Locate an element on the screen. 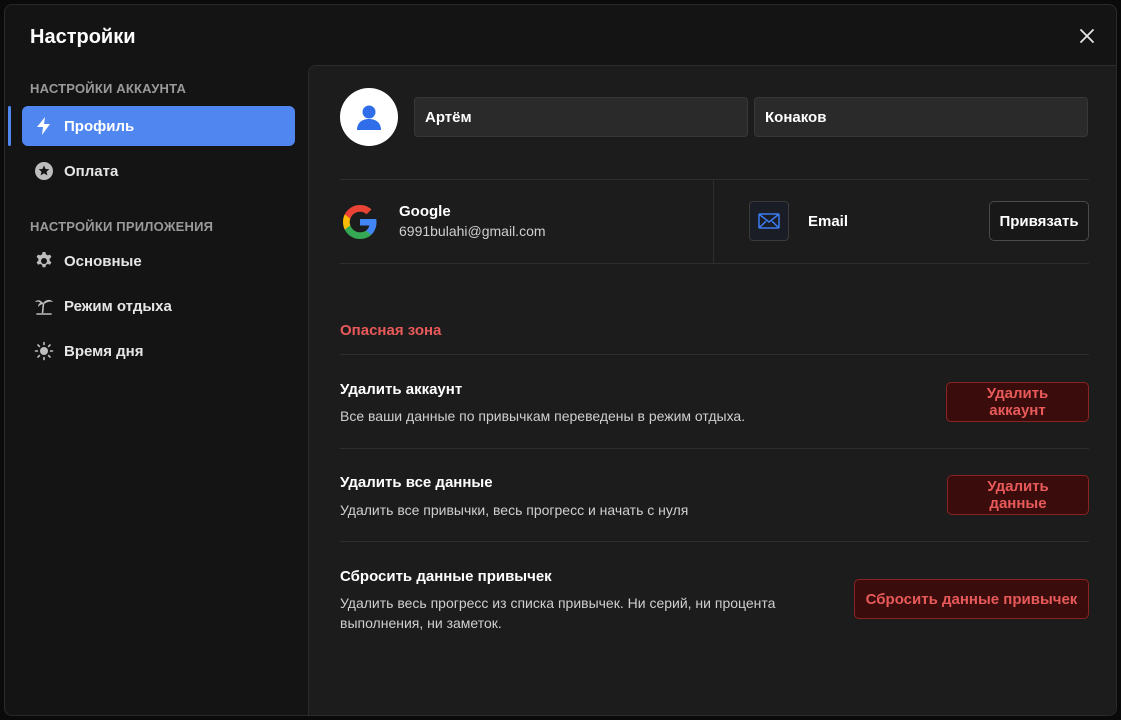 This screenshot has height=720, width=1121. sidebar-item-time-of-day: Время дня is located at coordinates (158, 351).